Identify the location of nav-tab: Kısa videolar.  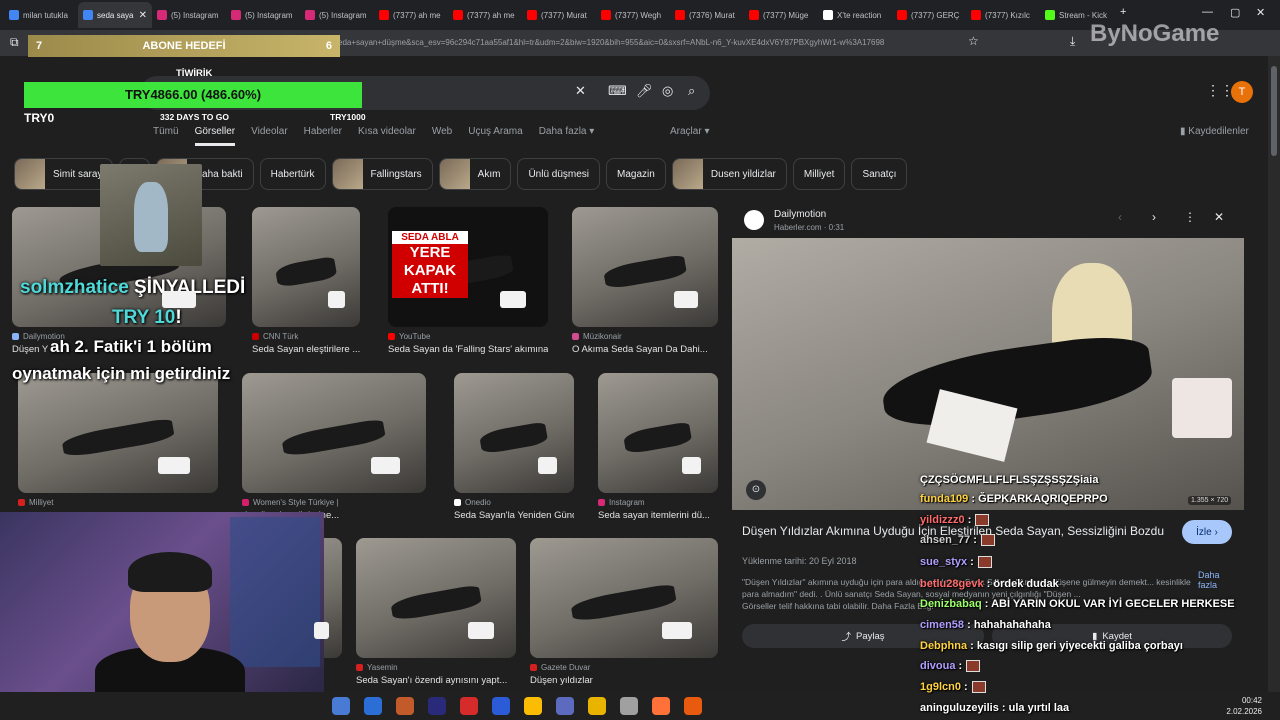
(387, 136).